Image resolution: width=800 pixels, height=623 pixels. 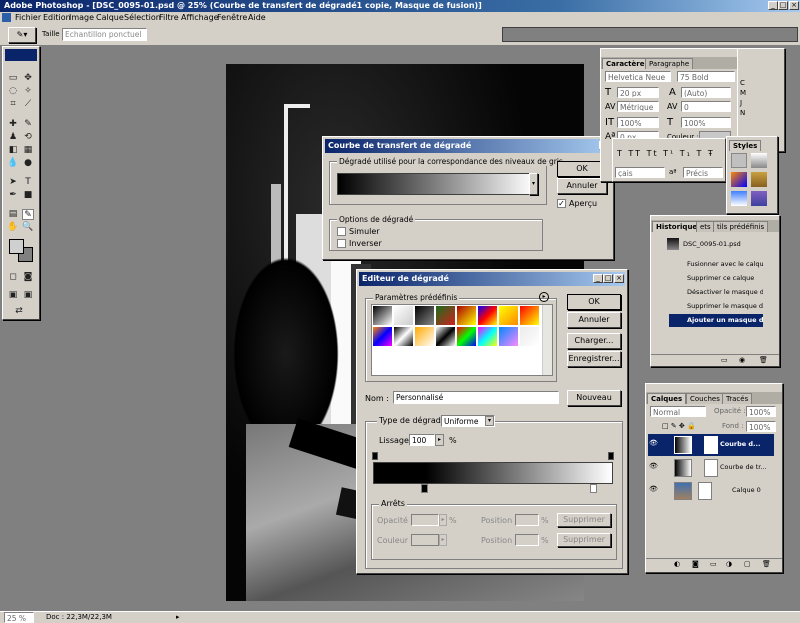 I want to click on eraser-tool-icon: ◧, so click(x=13, y=150).